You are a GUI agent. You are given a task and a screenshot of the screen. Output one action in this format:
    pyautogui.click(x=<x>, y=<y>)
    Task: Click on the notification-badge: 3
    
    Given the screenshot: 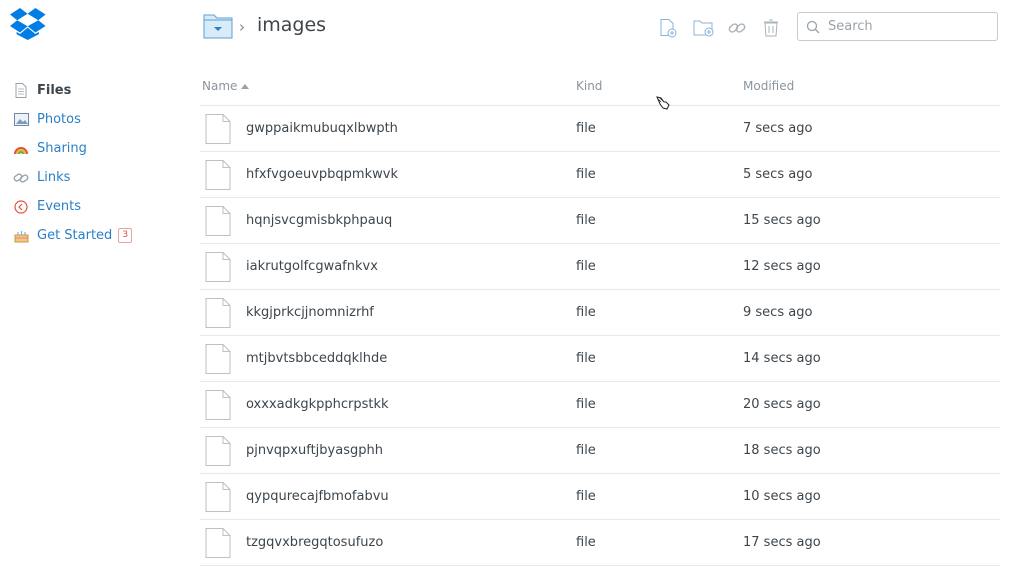 What is the action you would take?
    pyautogui.click(x=125, y=235)
    